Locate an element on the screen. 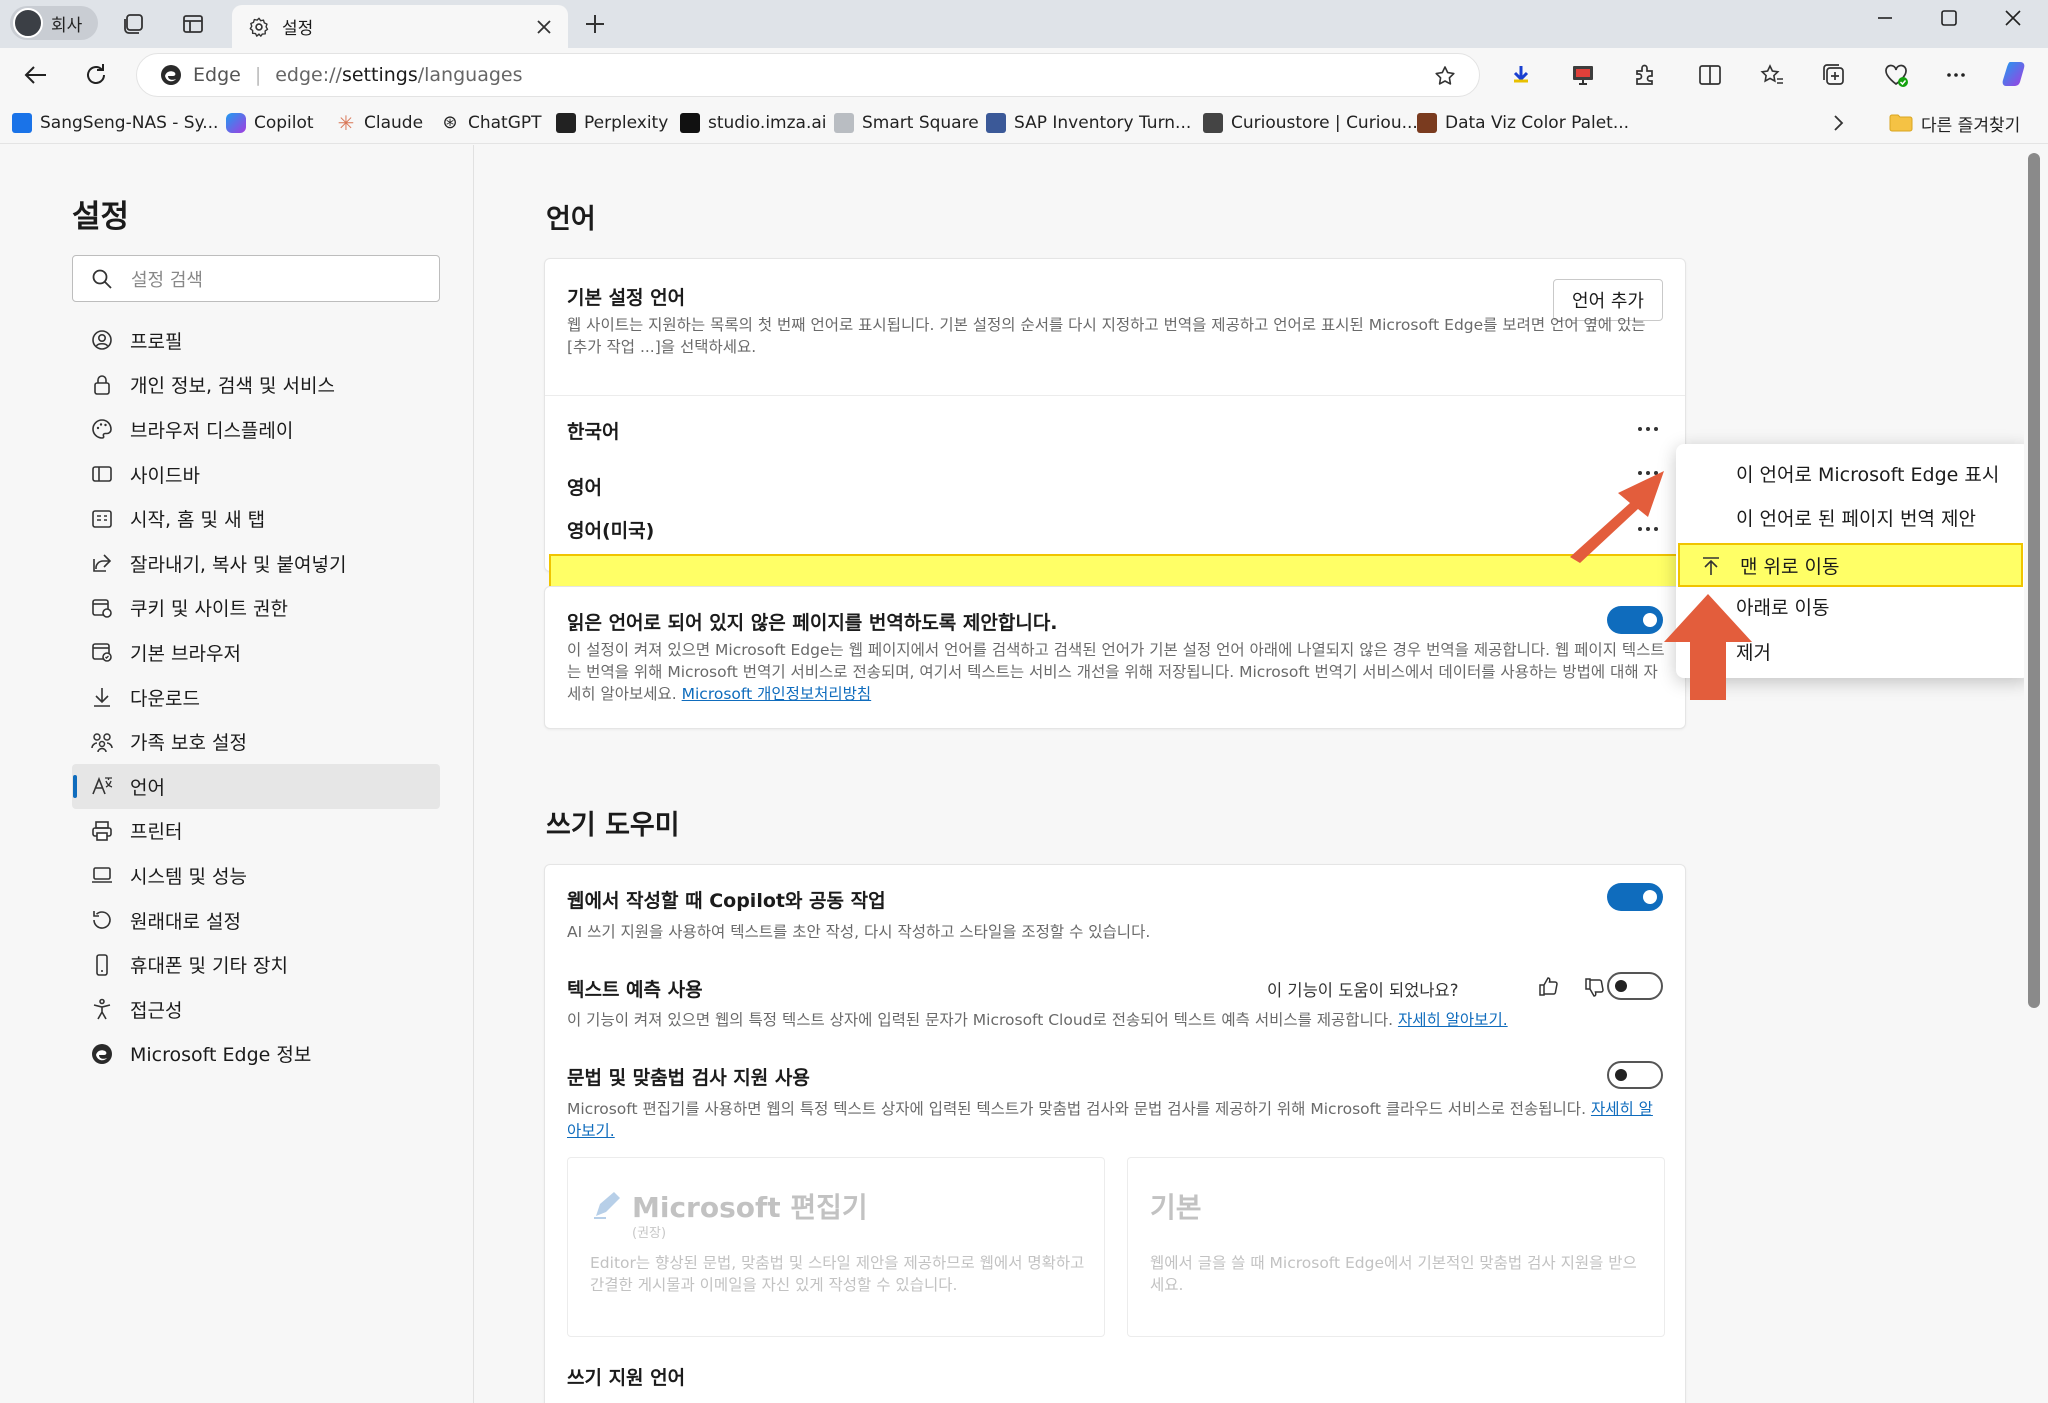 The height and width of the screenshot is (1403, 2048). sidebar-item-privacy: 개인 정보, 검색 및 서비스 is located at coordinates (256, 385).